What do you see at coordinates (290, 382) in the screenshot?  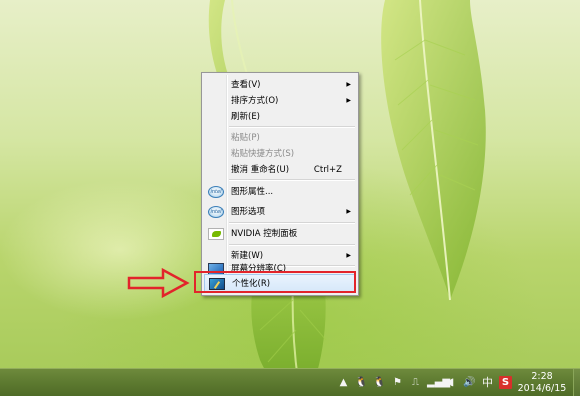 I see `taskbar: ▲ 🐧 🐧 ⚑ ⎍ ▂▄▆ ◖ 🔊 中 S 2:28 2014/6/15` at bounding box center [290, 382].